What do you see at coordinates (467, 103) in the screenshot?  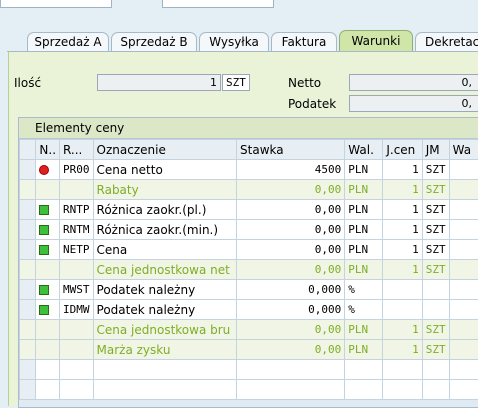 I see `tax-value: 0,` at bounding box center [467, 103].